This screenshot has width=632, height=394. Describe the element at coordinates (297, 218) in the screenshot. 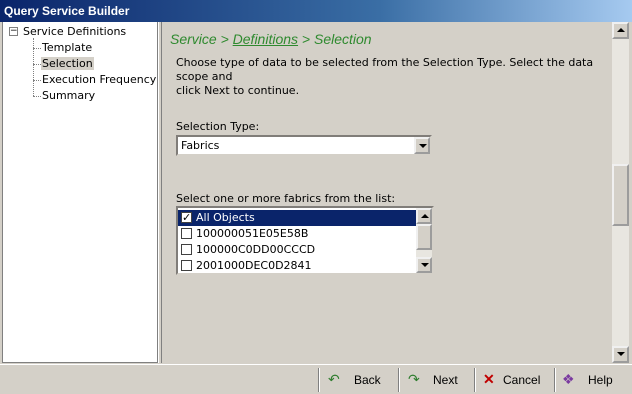

I see `list-item-all-objects: All Objects` at that location.